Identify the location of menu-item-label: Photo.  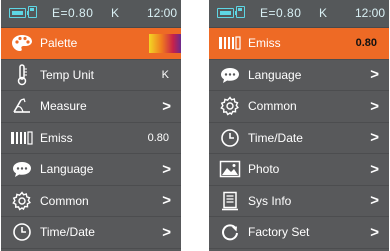
(264, 169).